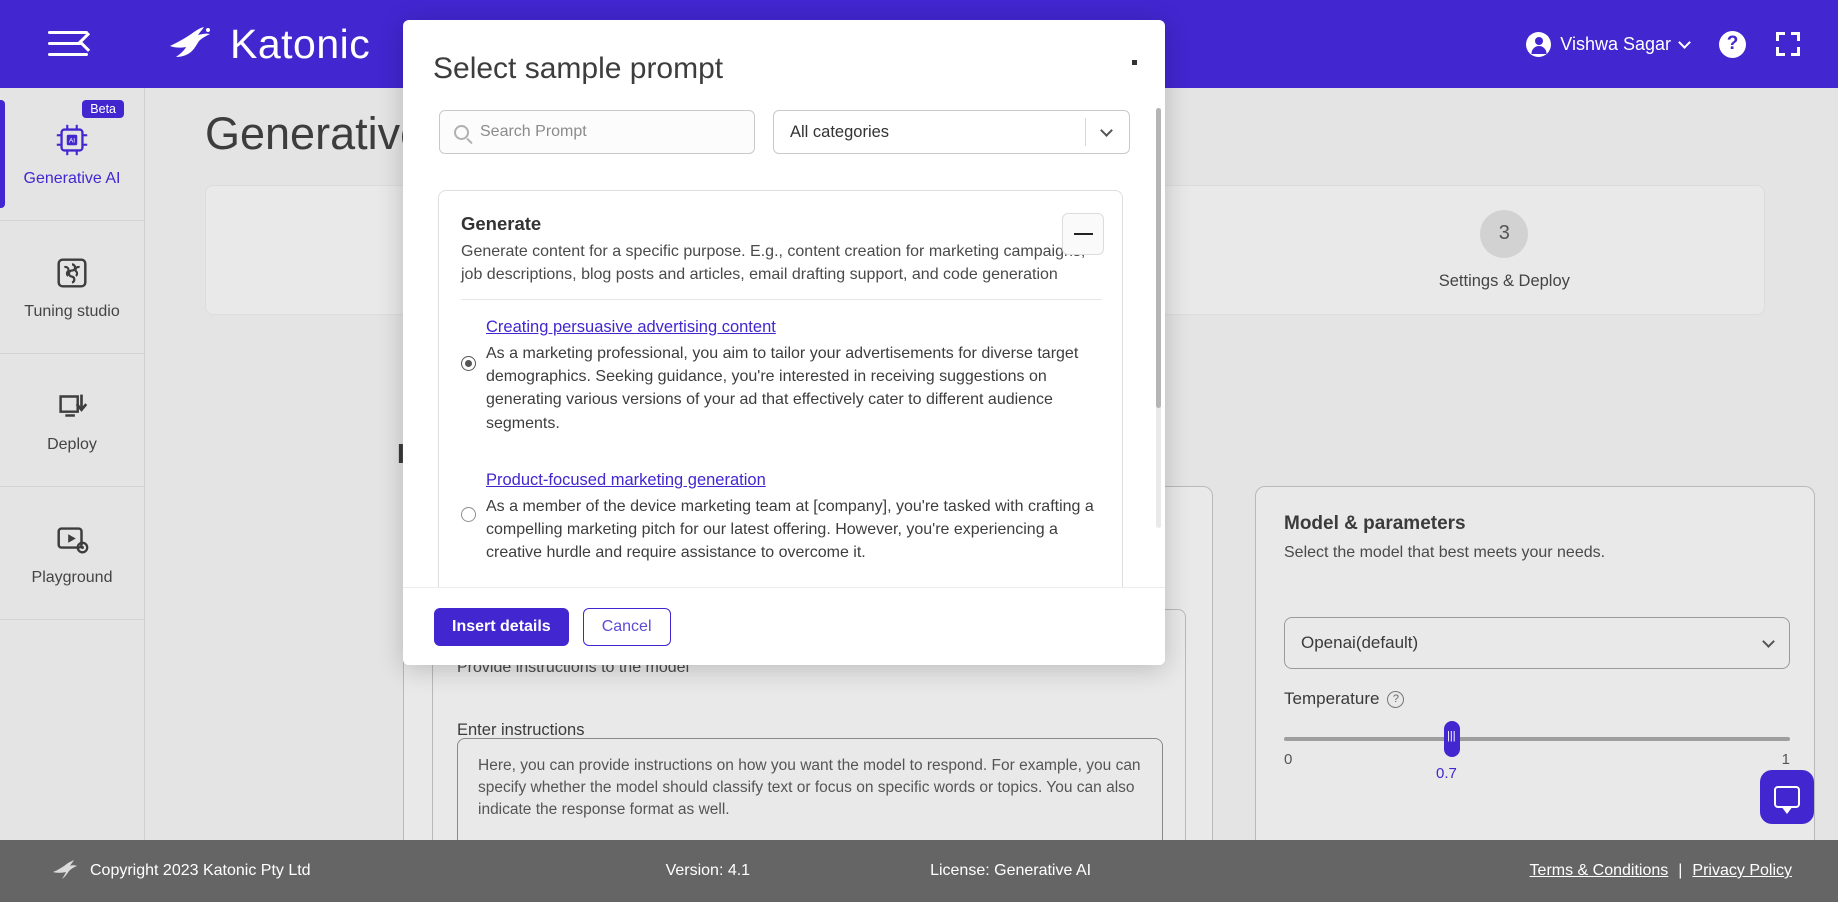 The image size is (1838, 902). I want to click on cancel-button: Cancel, so click(626, 626).